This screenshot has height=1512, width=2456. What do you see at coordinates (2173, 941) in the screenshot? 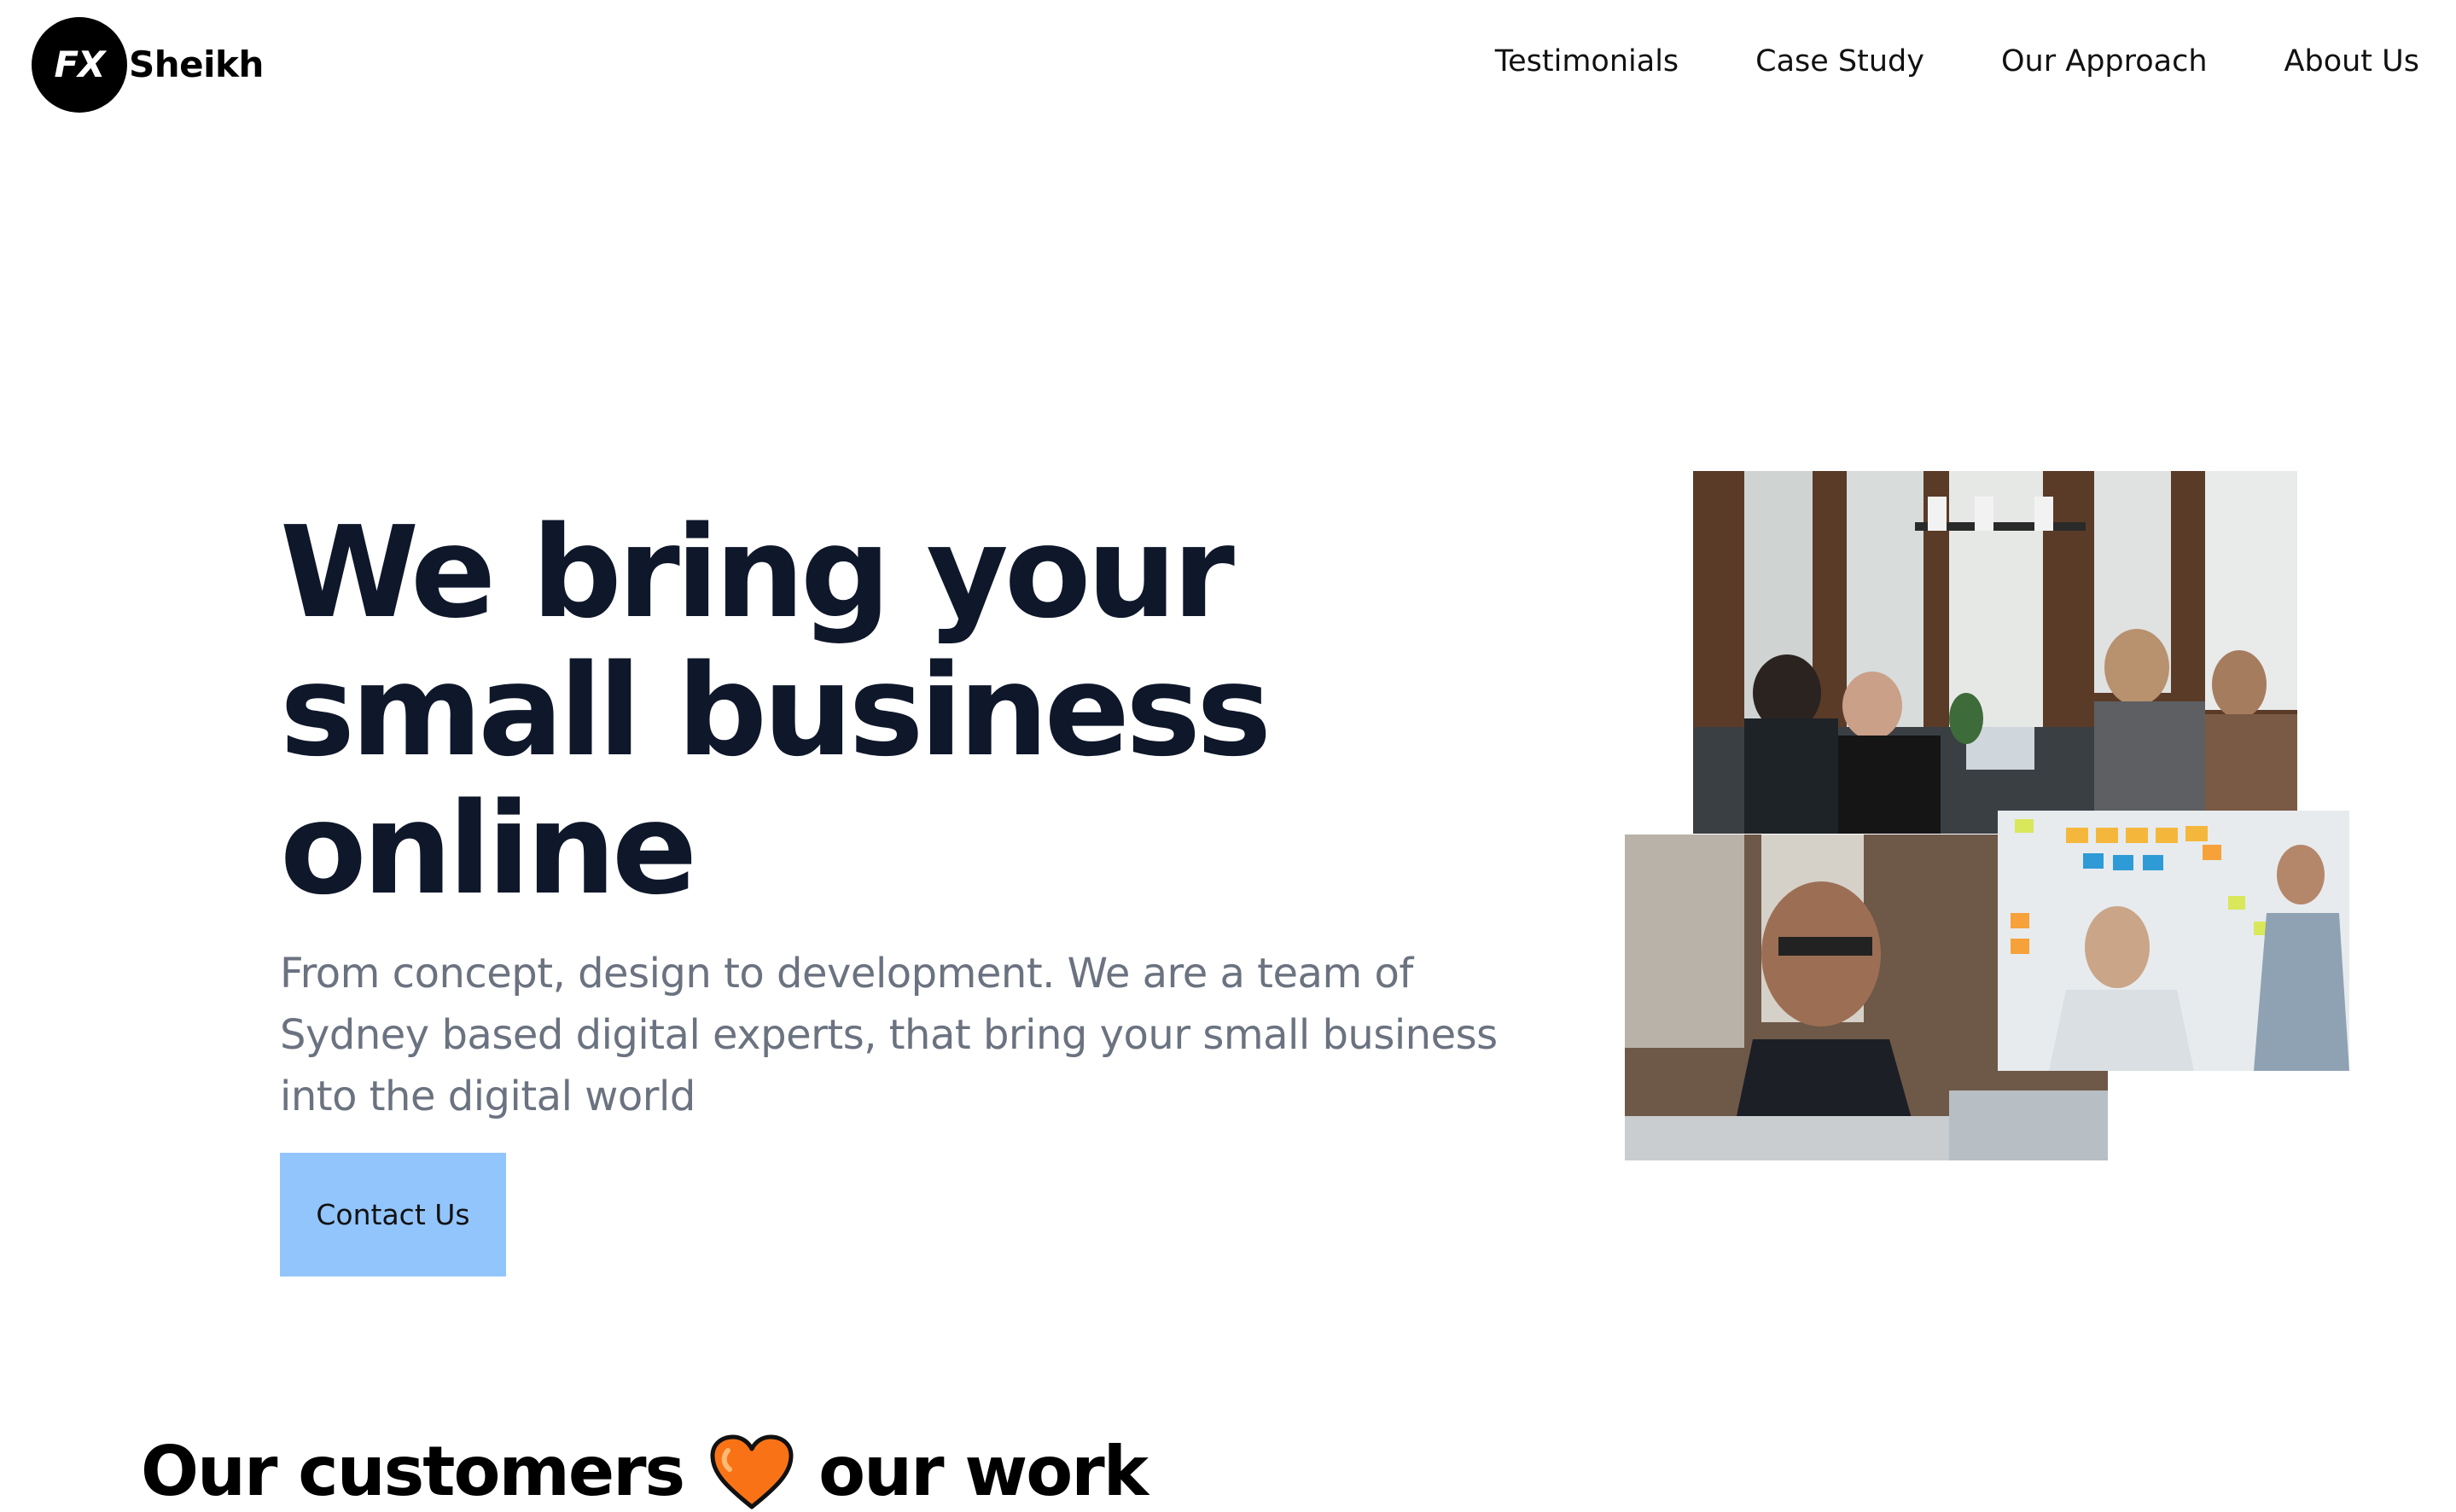
I see `whiteboard-planning-image` at bounding box center [2173, 941].